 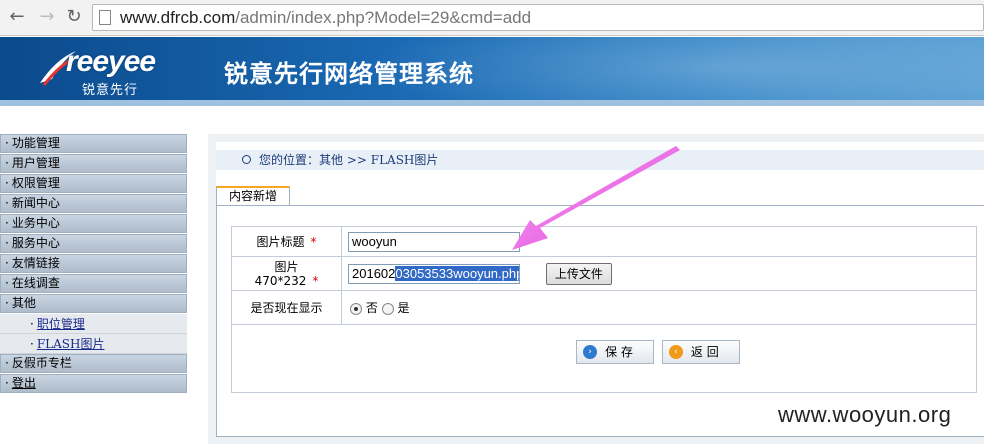 I want to click on flash-link: FLASH图片, so click(x=71, y=344).